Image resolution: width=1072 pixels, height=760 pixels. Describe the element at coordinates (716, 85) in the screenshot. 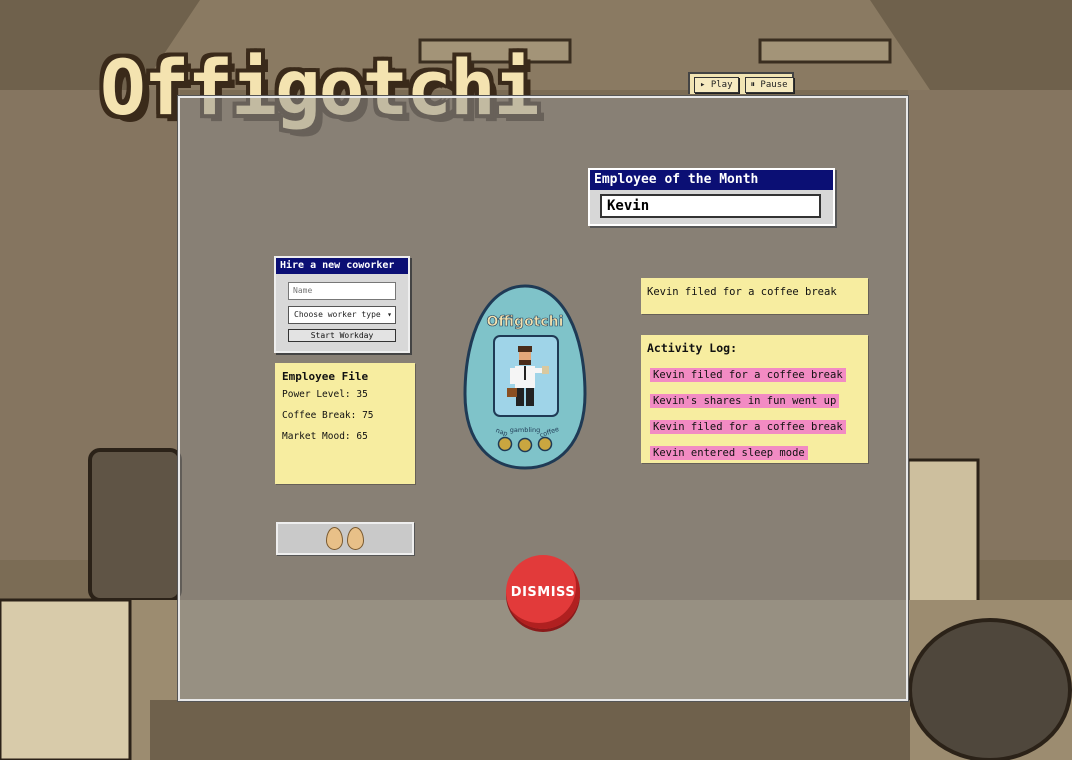

I see `play-button: ▸ Play` at that location.